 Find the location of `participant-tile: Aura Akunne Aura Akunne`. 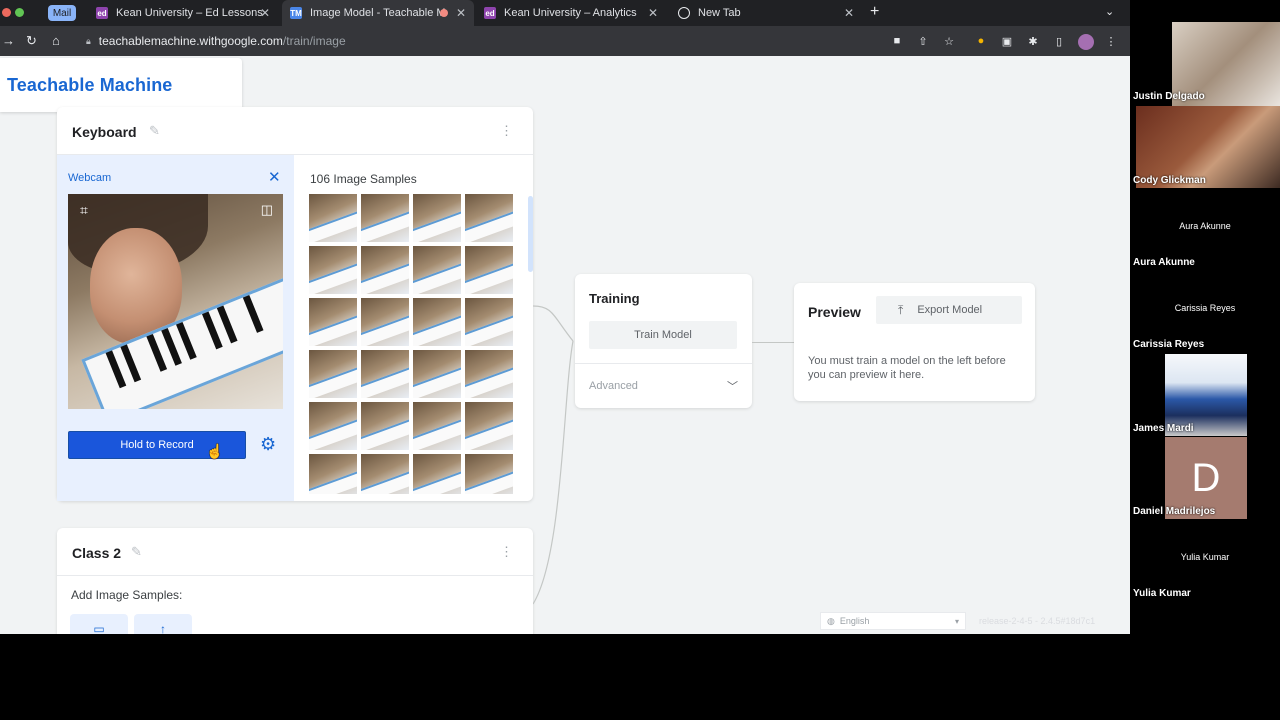

participant-tile: Aura Akunne Aura Akunne is located at coordinates (1205, 229).